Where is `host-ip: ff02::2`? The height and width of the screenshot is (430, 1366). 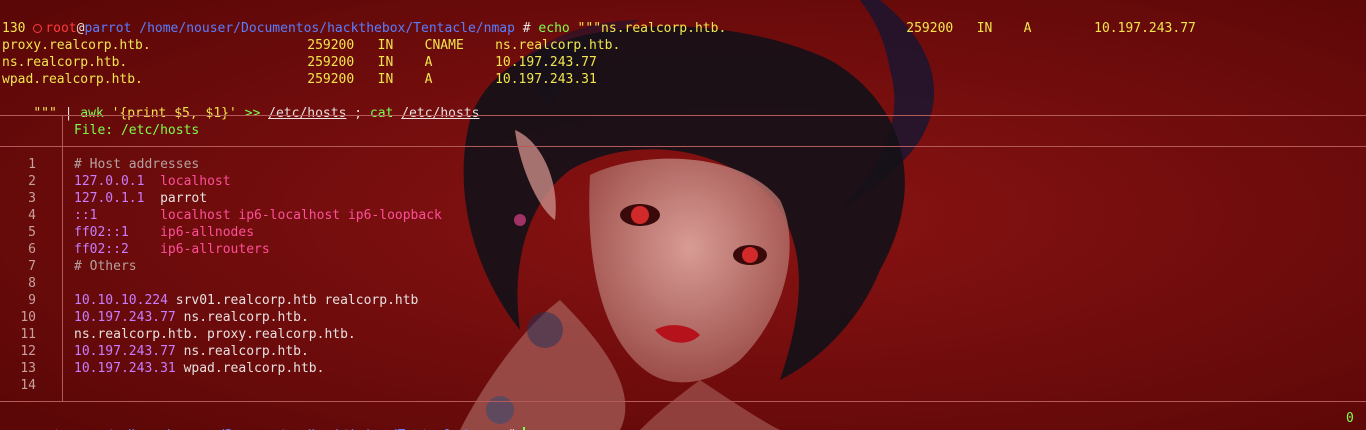 host-ip: ff02::2 is located at coordinates (101, 249).